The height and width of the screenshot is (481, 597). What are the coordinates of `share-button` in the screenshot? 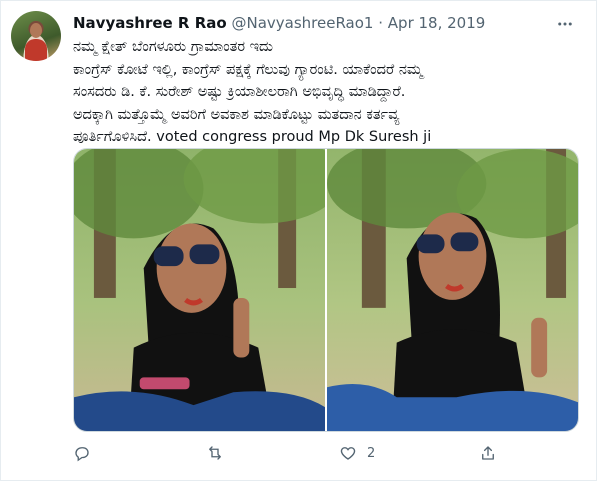 It's located at (493, 453).